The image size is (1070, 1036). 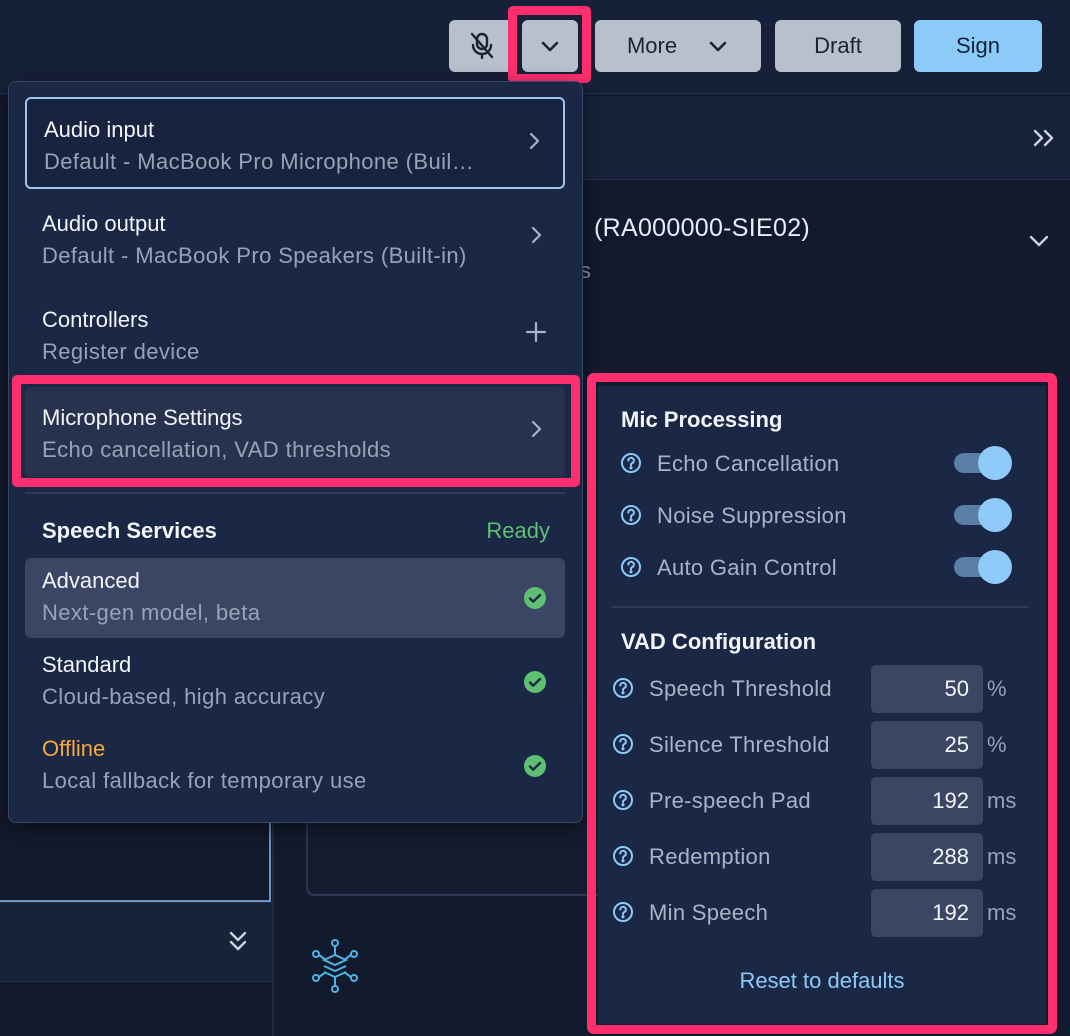 I want to click on right-pane-header, so click(x=825, y=138).